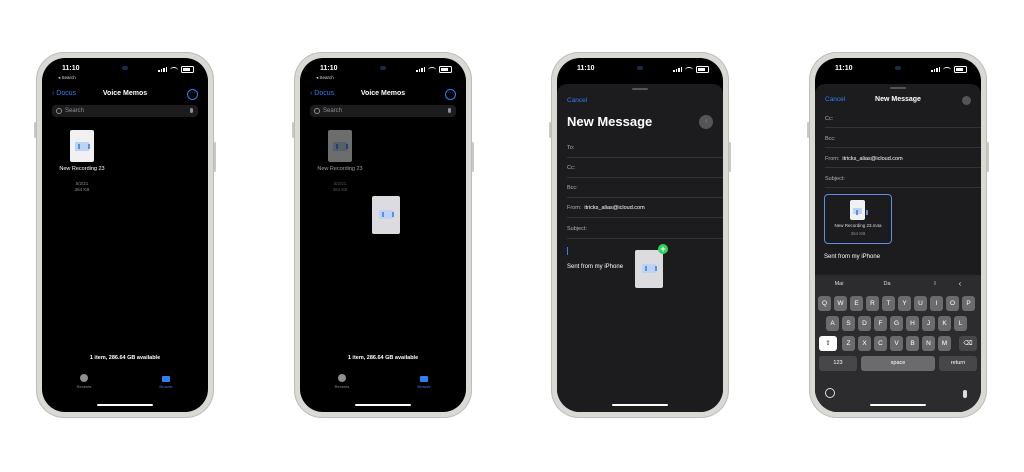 The image size is (1024, 472). I want to click on key-row-3: ⇧ ⌫ ZXCVBNM, so click(898, 343).